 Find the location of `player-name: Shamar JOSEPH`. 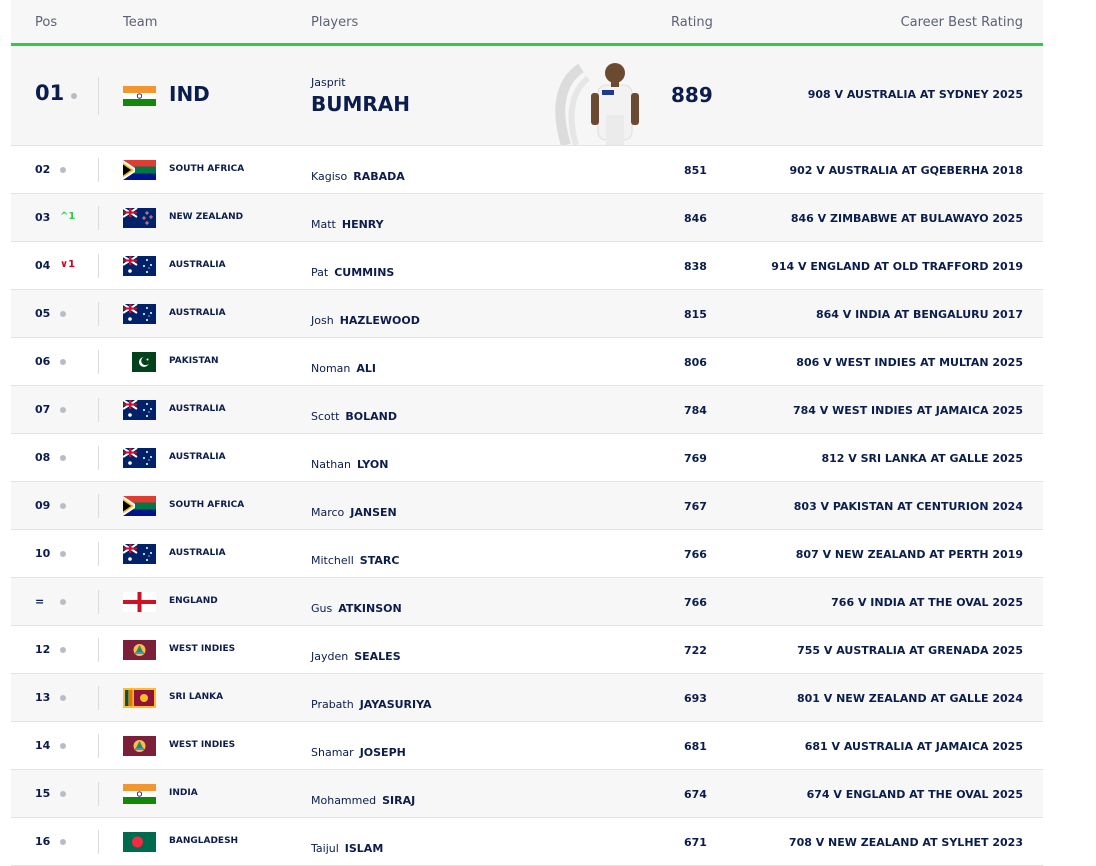

player-name: Shamar JOSEPH is located at coordinates (358, 752).